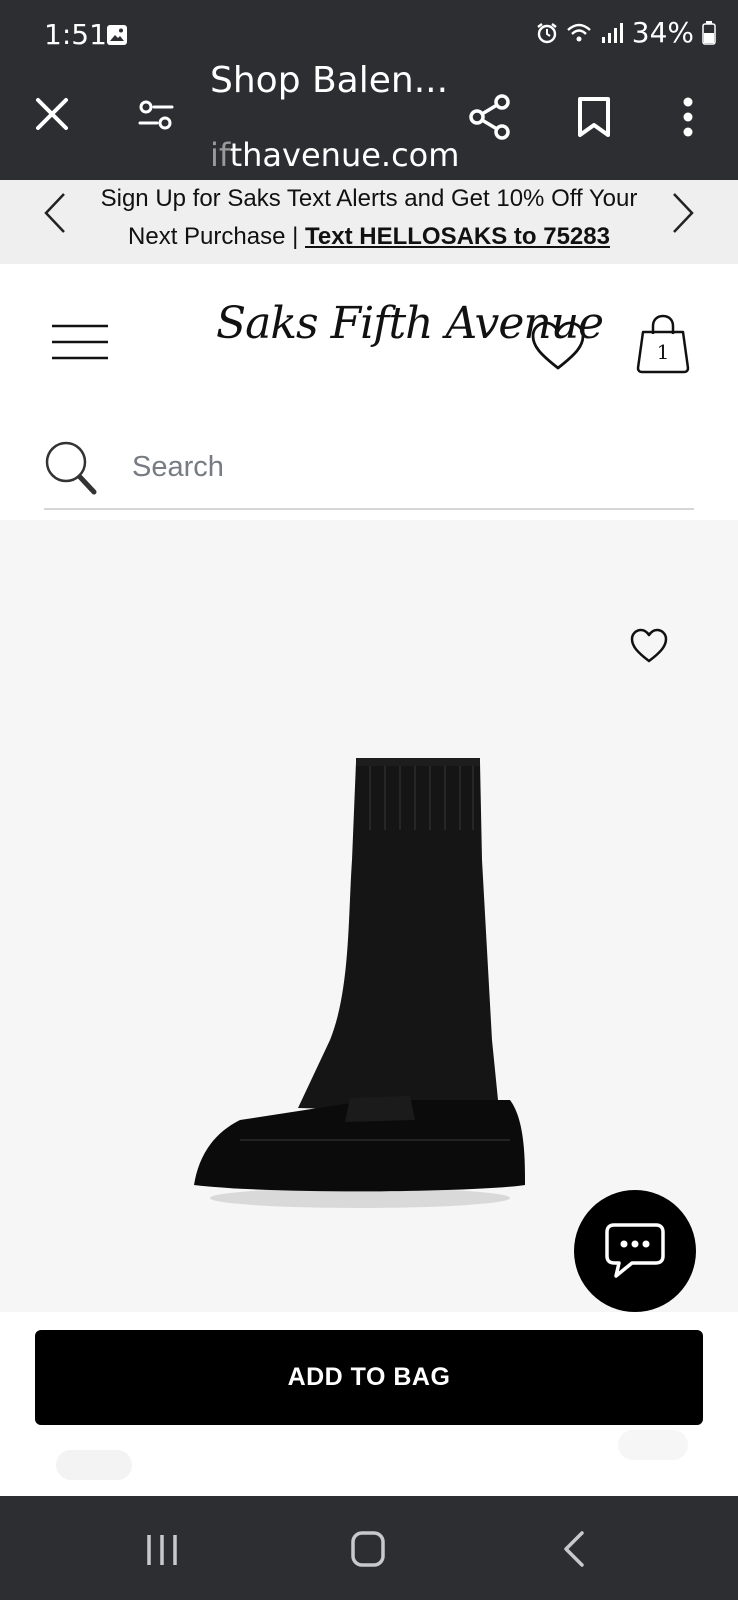  I want to click on share-icon, so click(490, 117).